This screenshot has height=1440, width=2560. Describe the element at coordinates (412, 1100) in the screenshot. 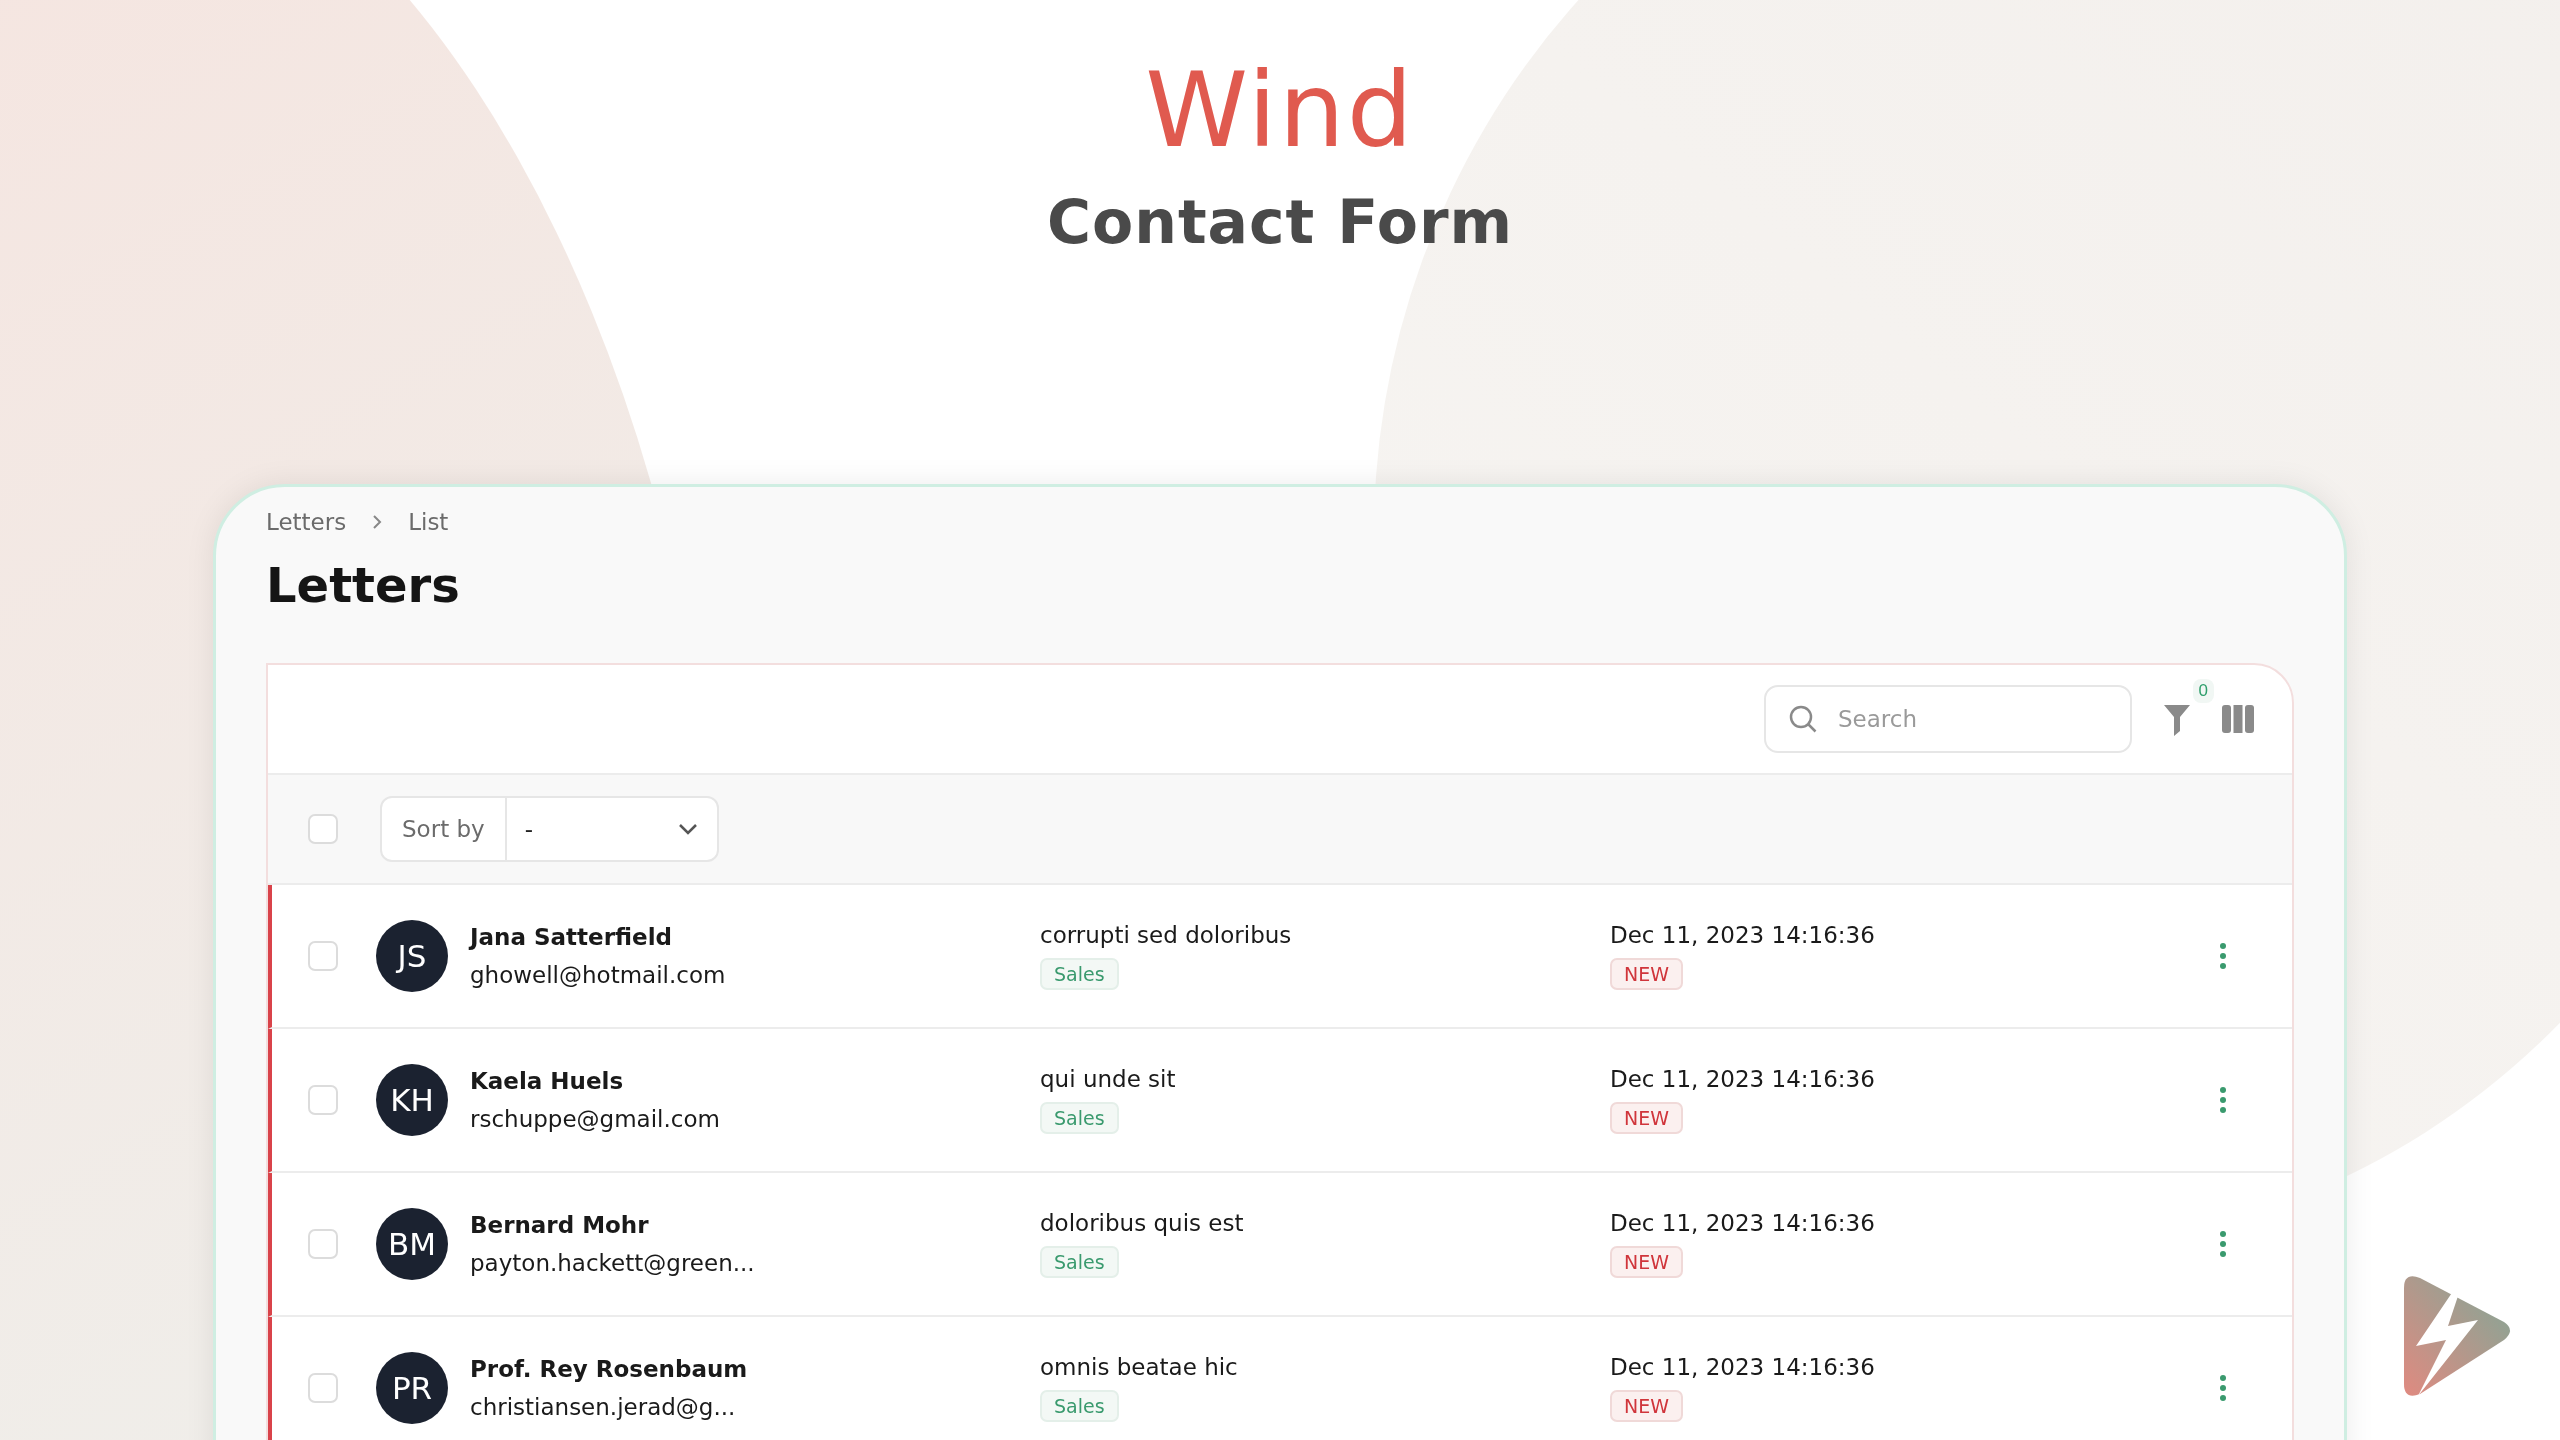

I see `avatar: KH` at that location.